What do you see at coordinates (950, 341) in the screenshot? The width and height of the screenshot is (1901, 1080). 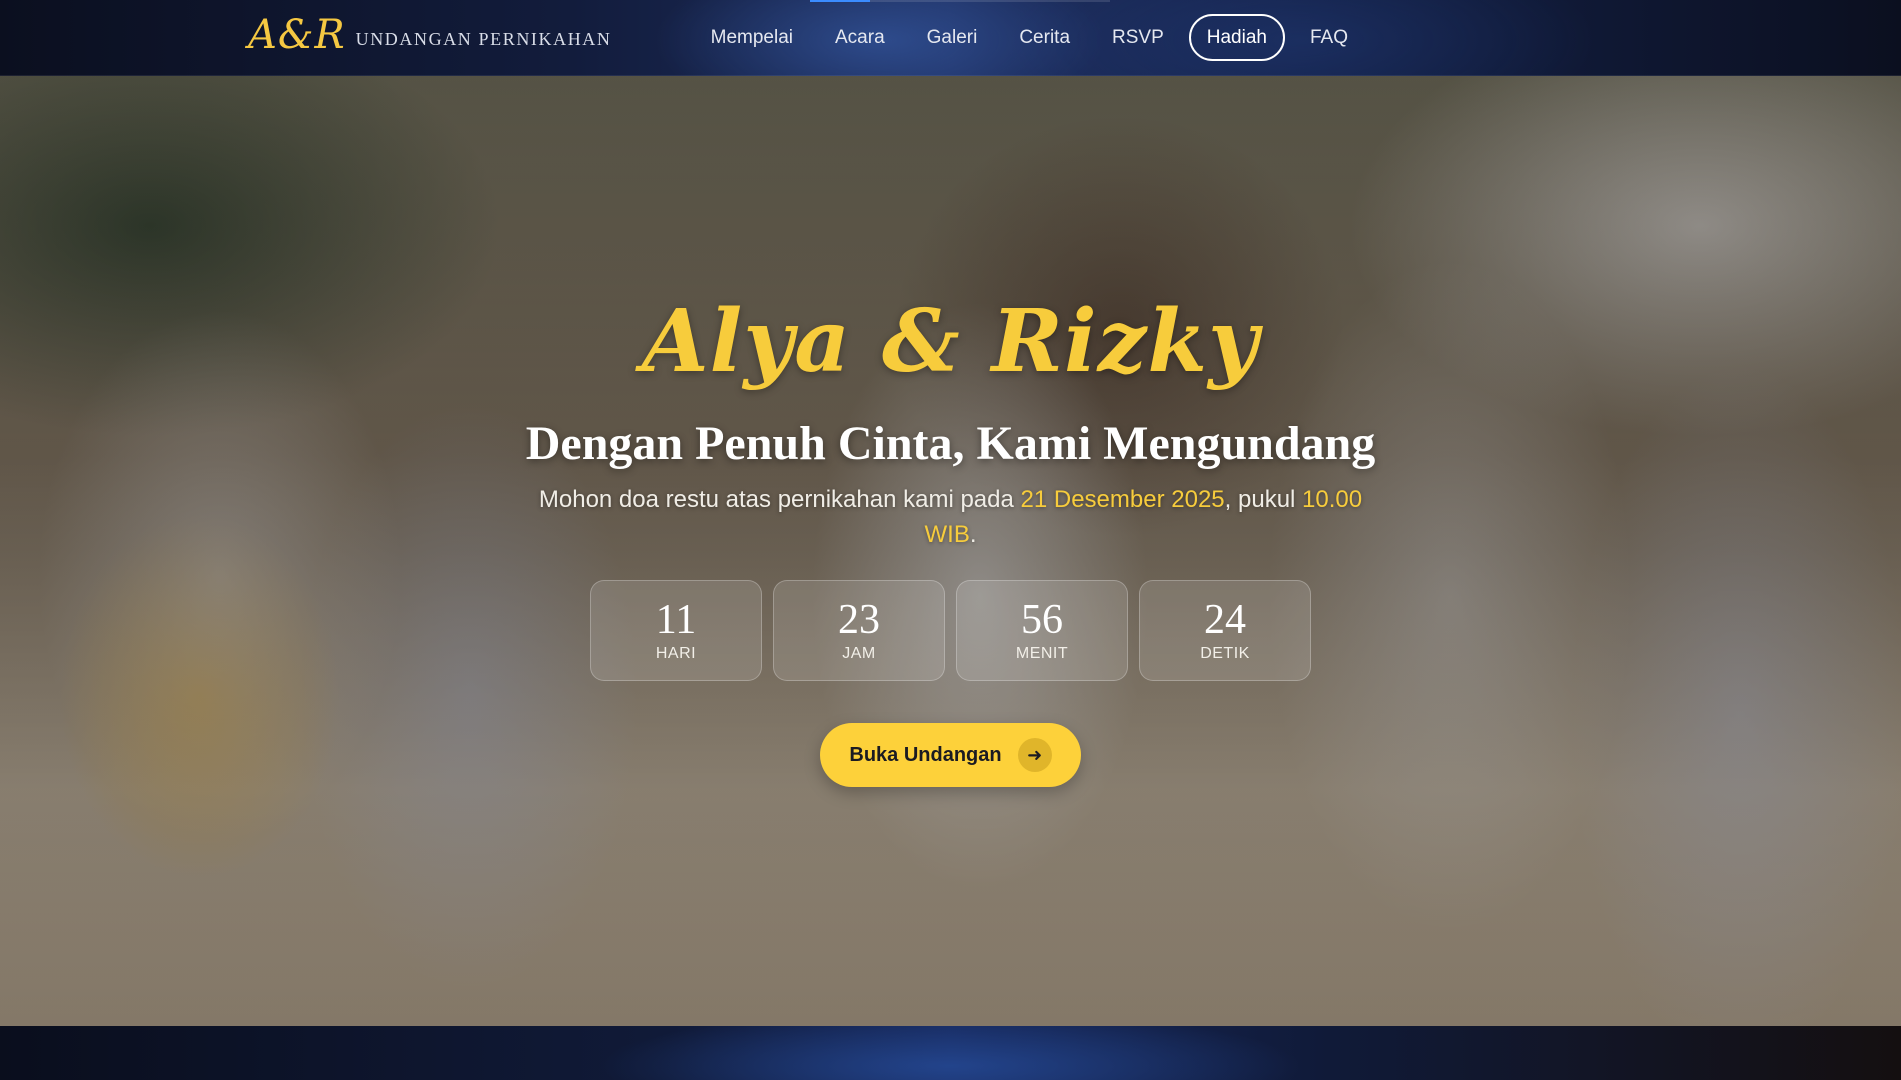 I see `couple-names: Alya & Rizky` at bounding box center [950, 341].